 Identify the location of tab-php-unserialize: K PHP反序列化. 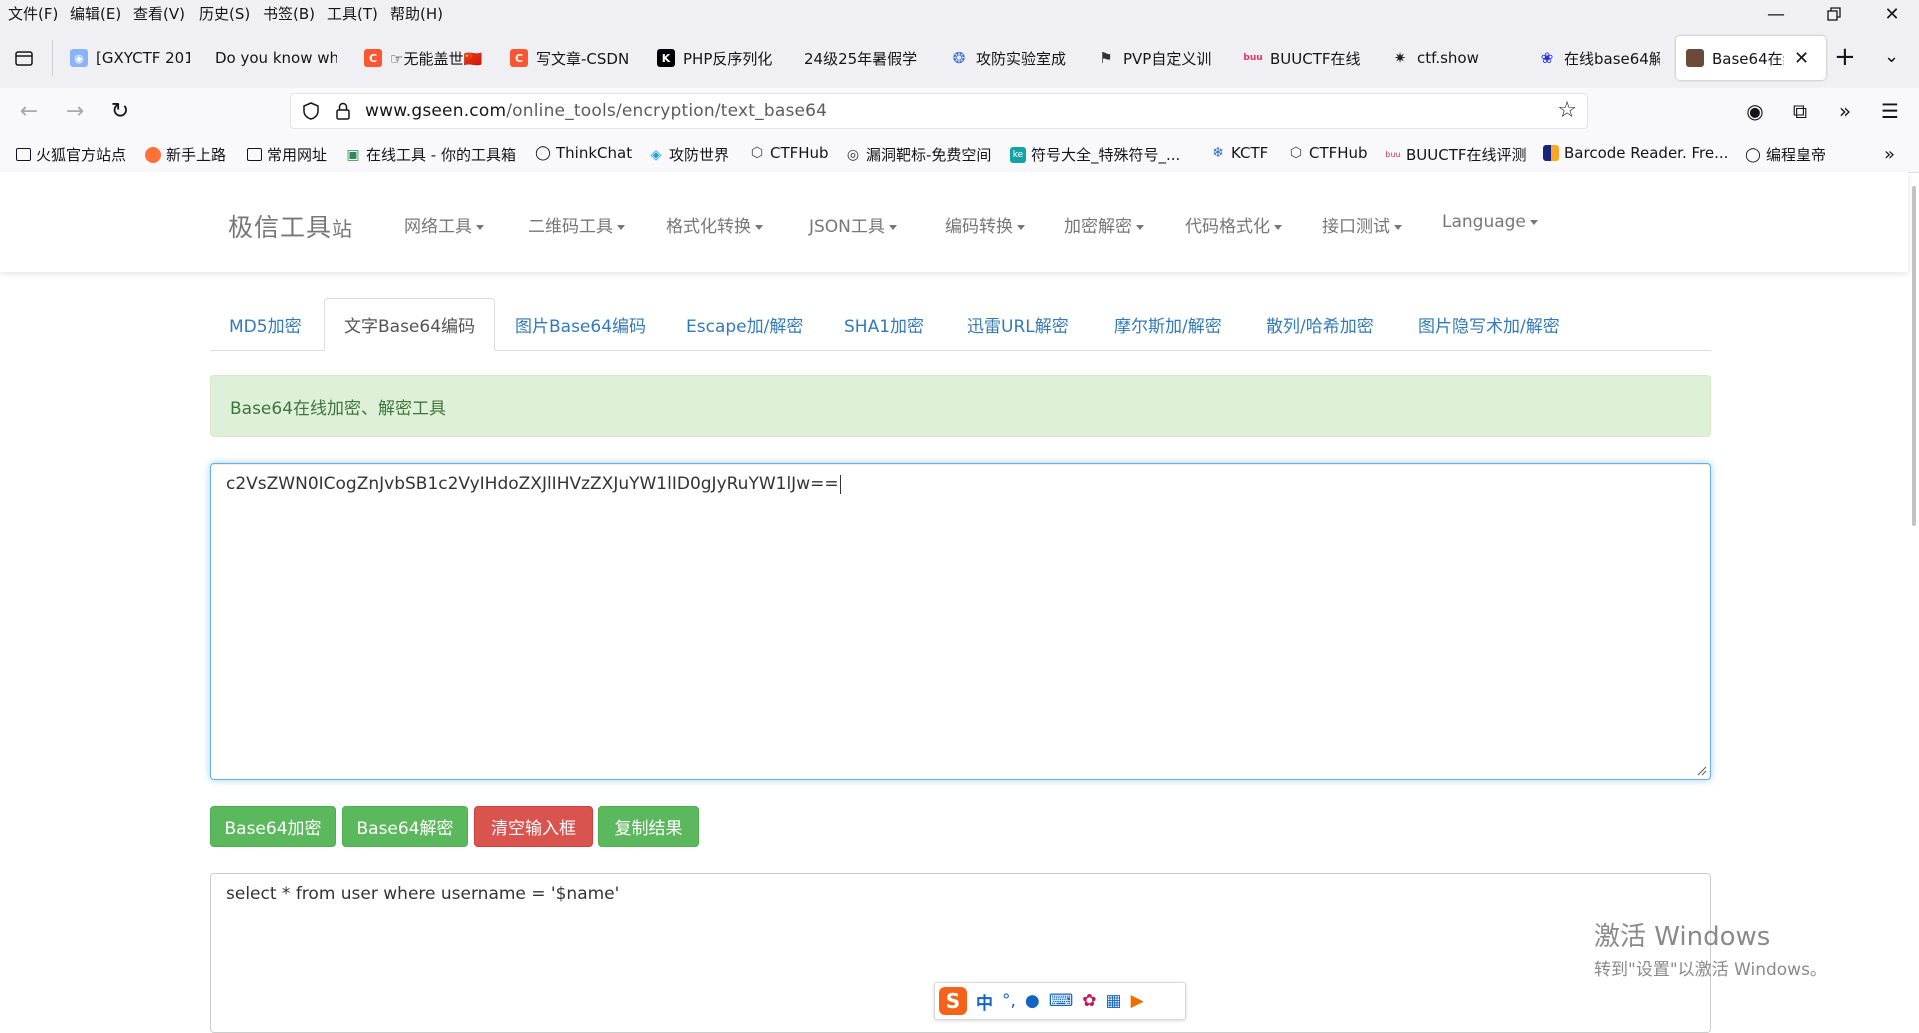
(718, 58).